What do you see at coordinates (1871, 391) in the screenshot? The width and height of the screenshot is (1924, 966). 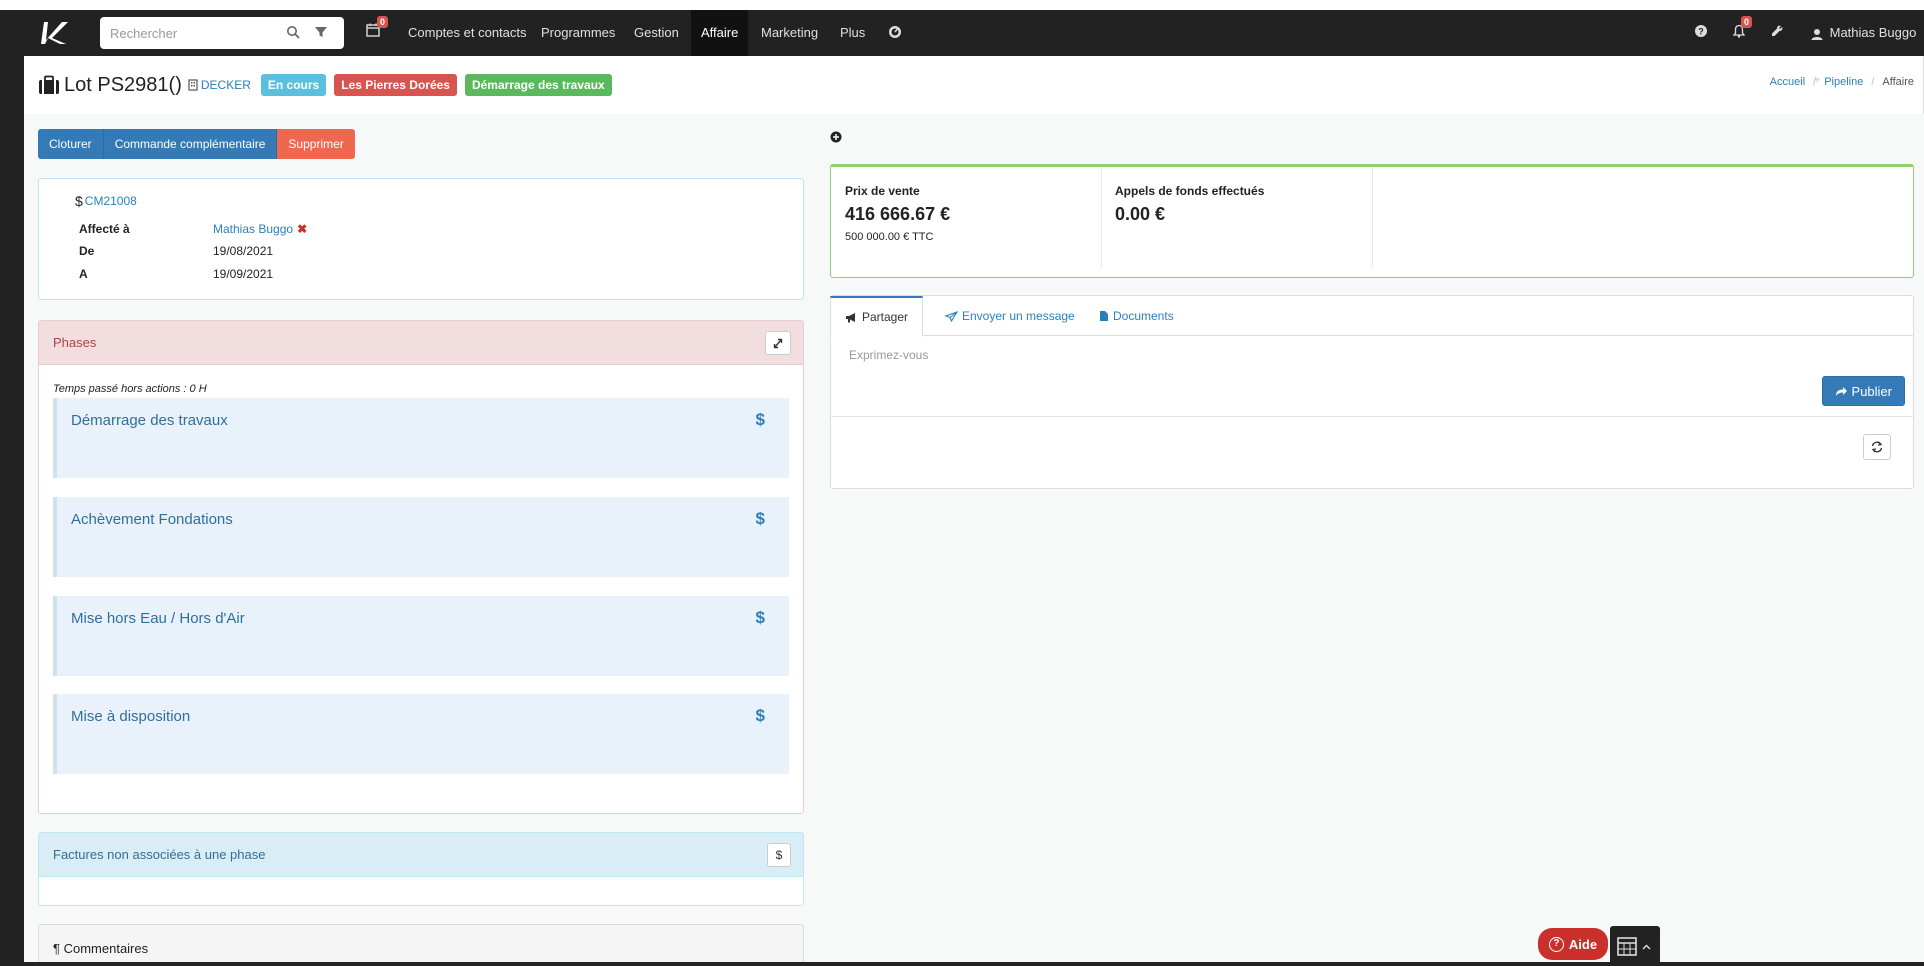 I see `publier-label: Publier` at bounding box center [1871, 391].